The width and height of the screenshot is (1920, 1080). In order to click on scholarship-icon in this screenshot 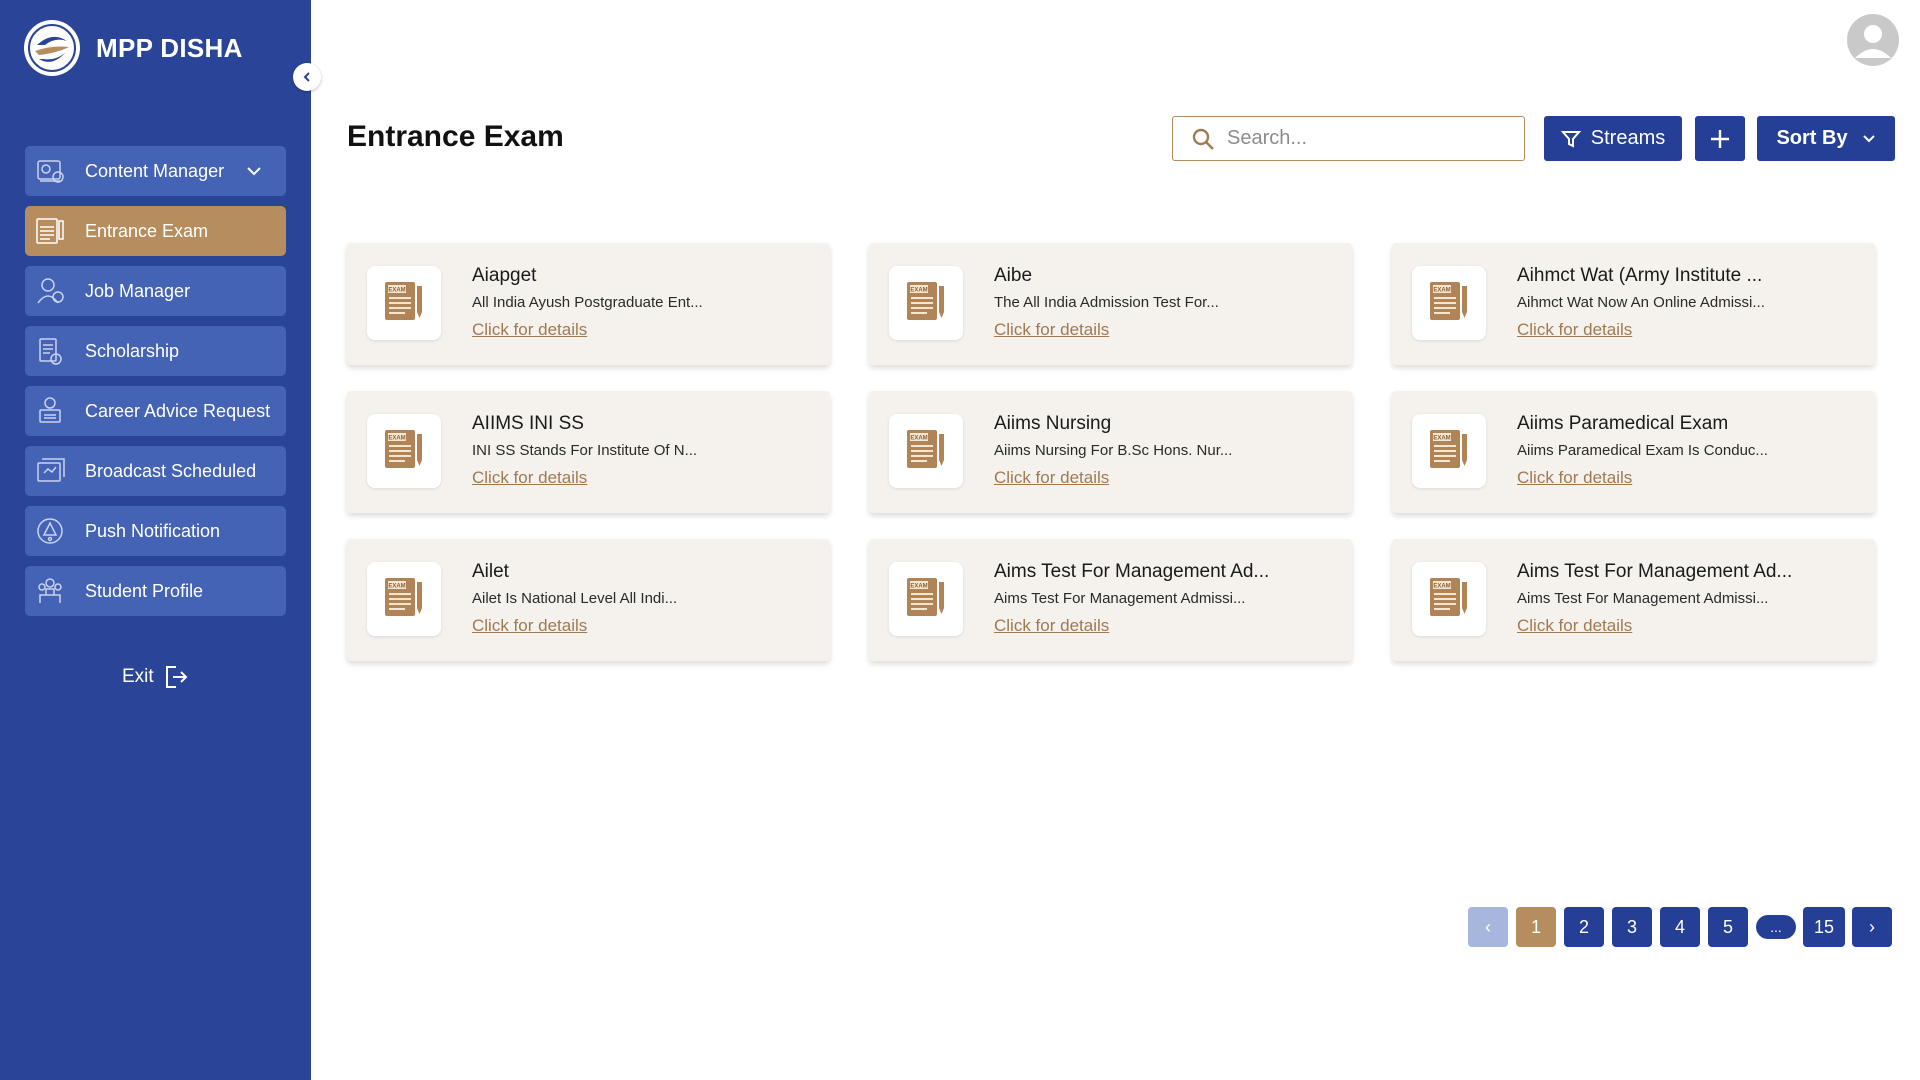, I will do `click(50, 351)`.